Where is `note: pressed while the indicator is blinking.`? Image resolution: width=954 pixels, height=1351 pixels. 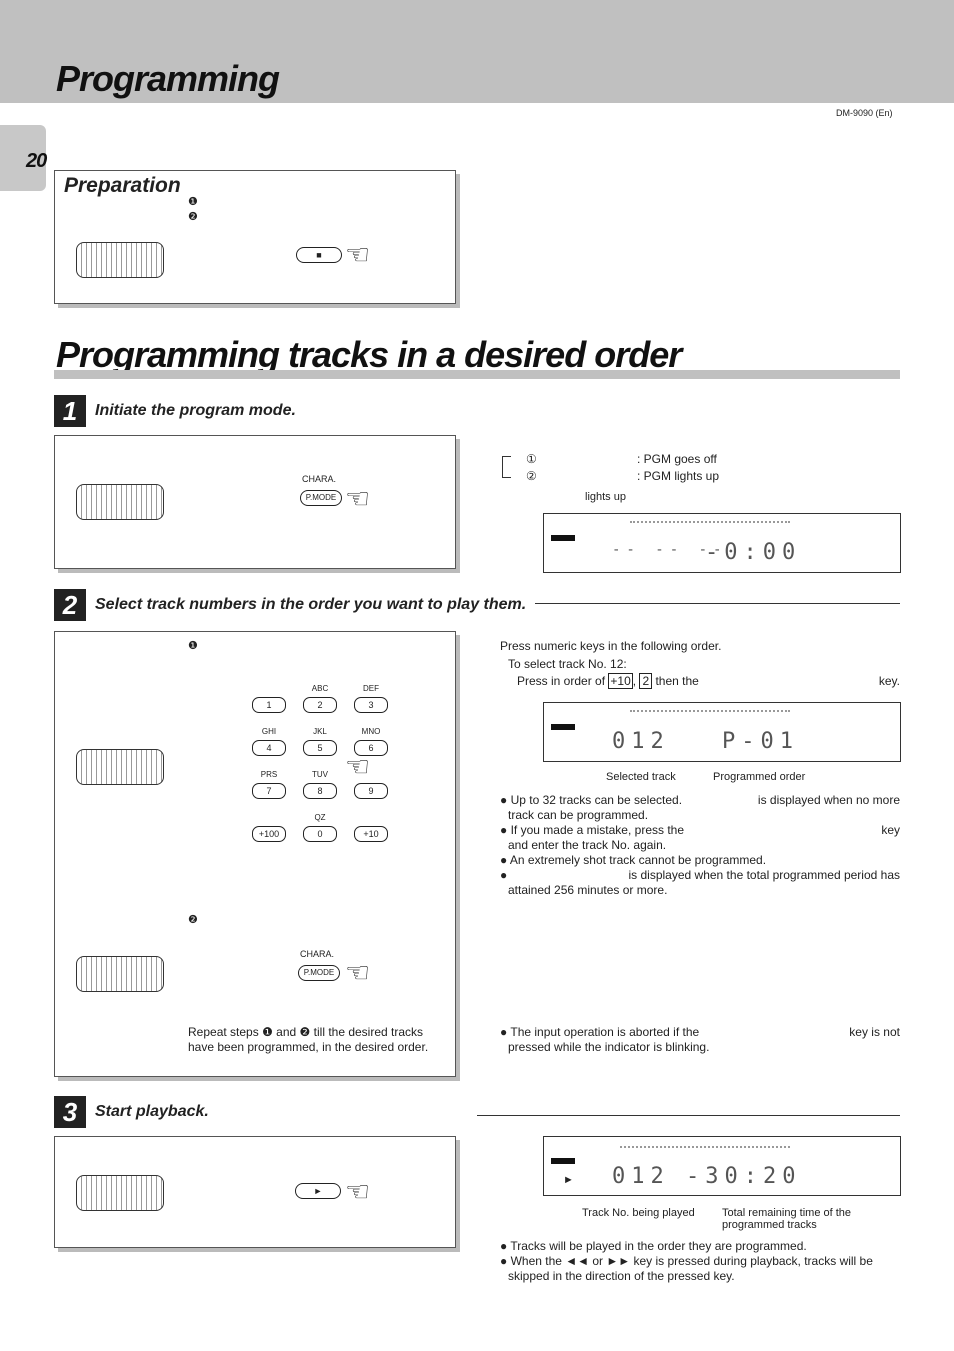 note: pressed while the indicator is blinking. is located at coordinates (609, 1047).